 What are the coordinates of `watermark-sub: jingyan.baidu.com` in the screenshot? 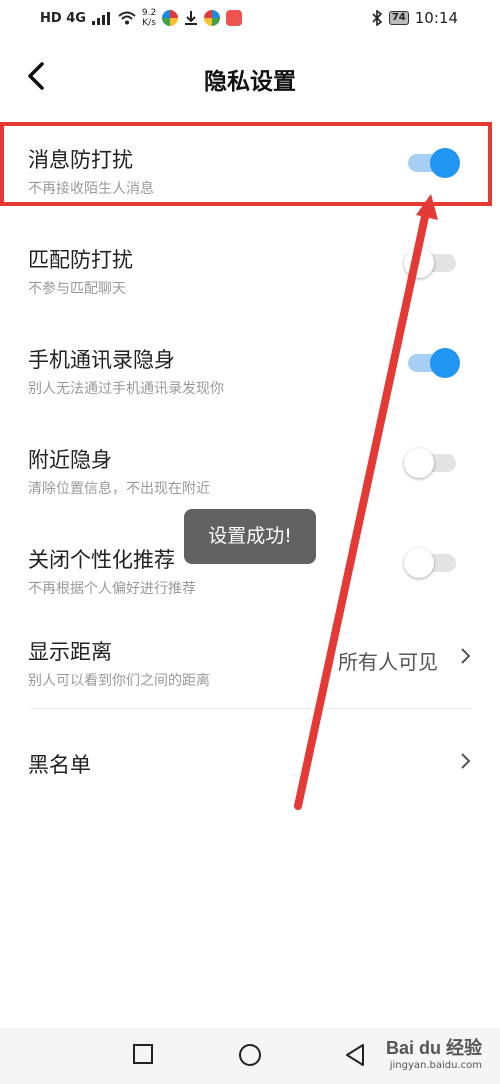 It's located at (435, 1065).